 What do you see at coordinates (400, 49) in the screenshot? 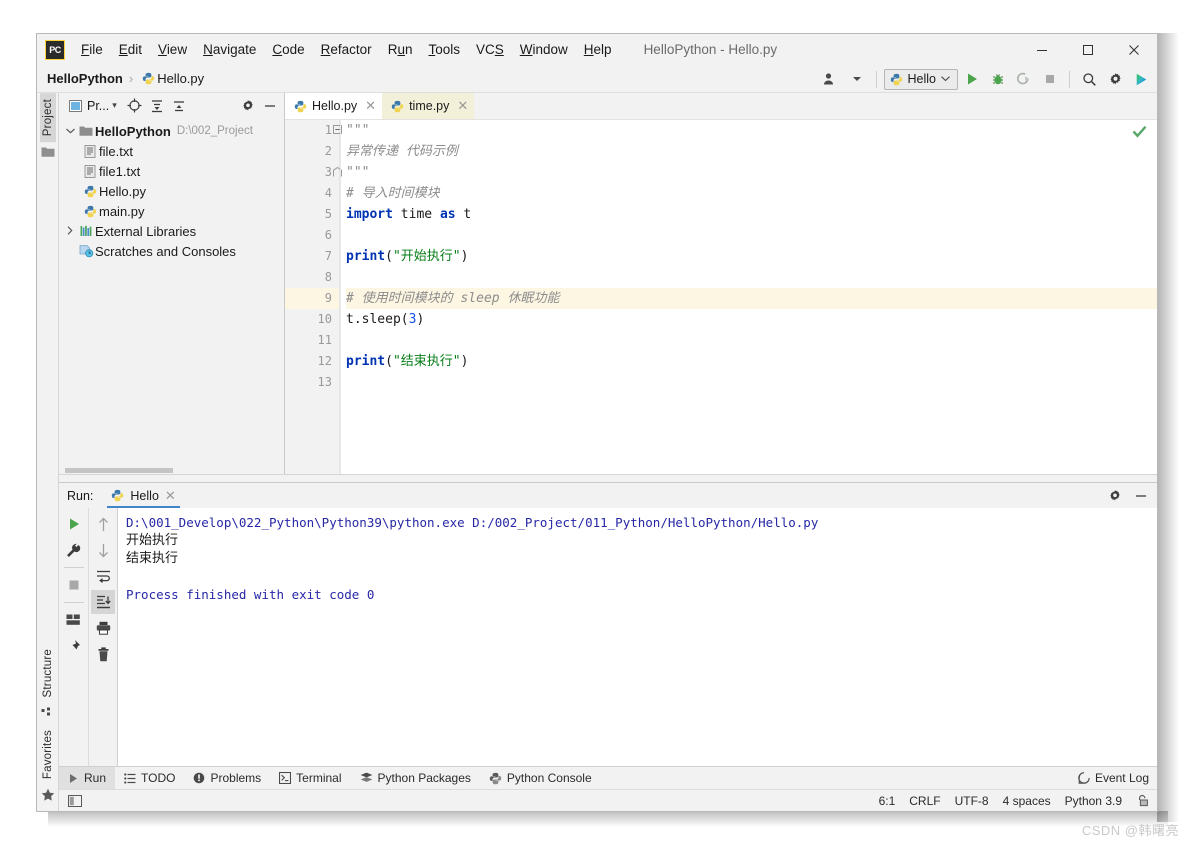
I see `menu-run: Run` at bounding box center [400, 49].